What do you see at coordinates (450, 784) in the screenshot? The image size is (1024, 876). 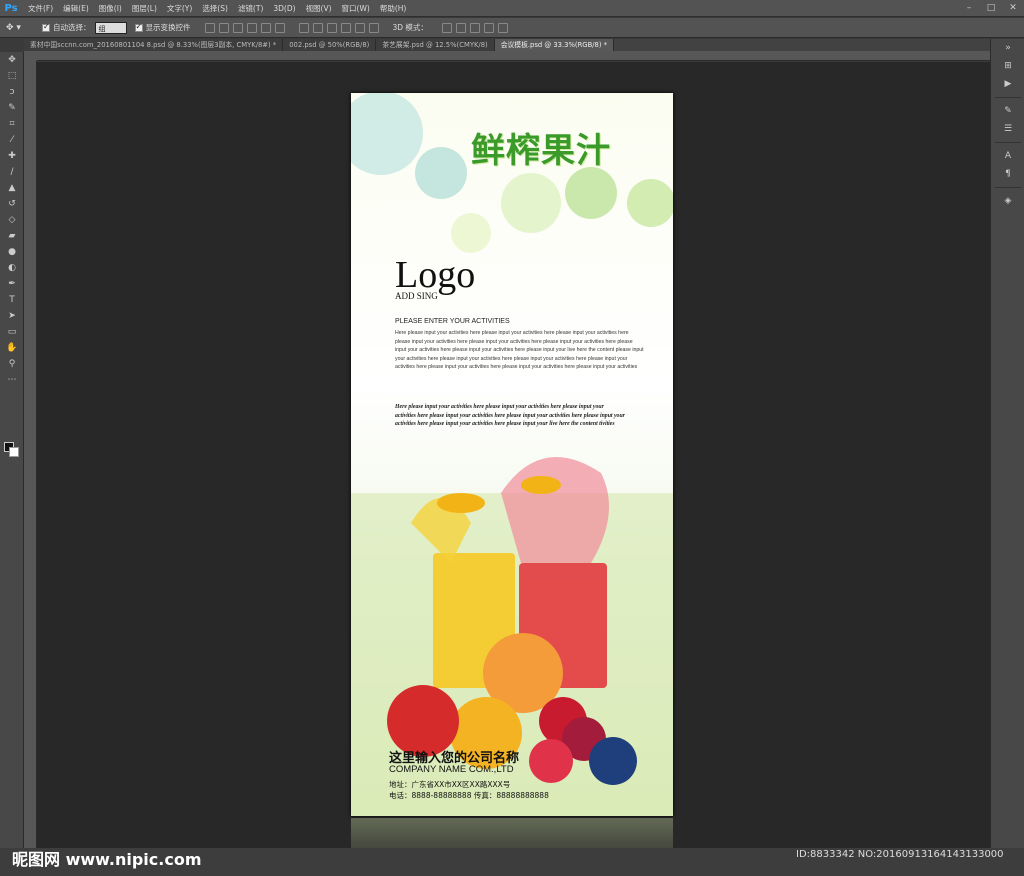 I see `poster-address: 地址：广东省XX市XX区XX路XXX号` at bounding box center [450, 784].